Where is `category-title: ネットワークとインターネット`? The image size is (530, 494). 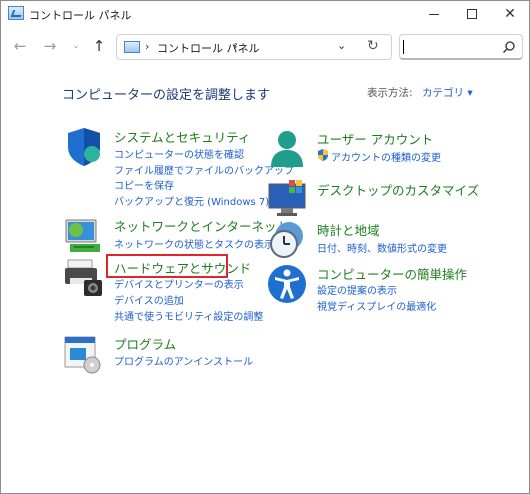 category-title: ネットワークとインターネット is located at coordinates (201, 225).